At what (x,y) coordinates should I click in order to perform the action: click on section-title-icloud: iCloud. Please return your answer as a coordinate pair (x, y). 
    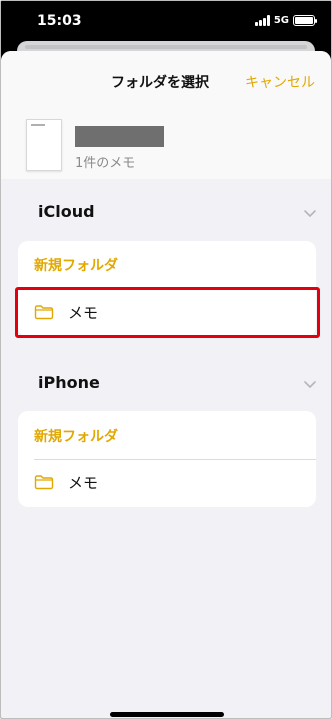
    Looking at the image, I should click on (66, 211).